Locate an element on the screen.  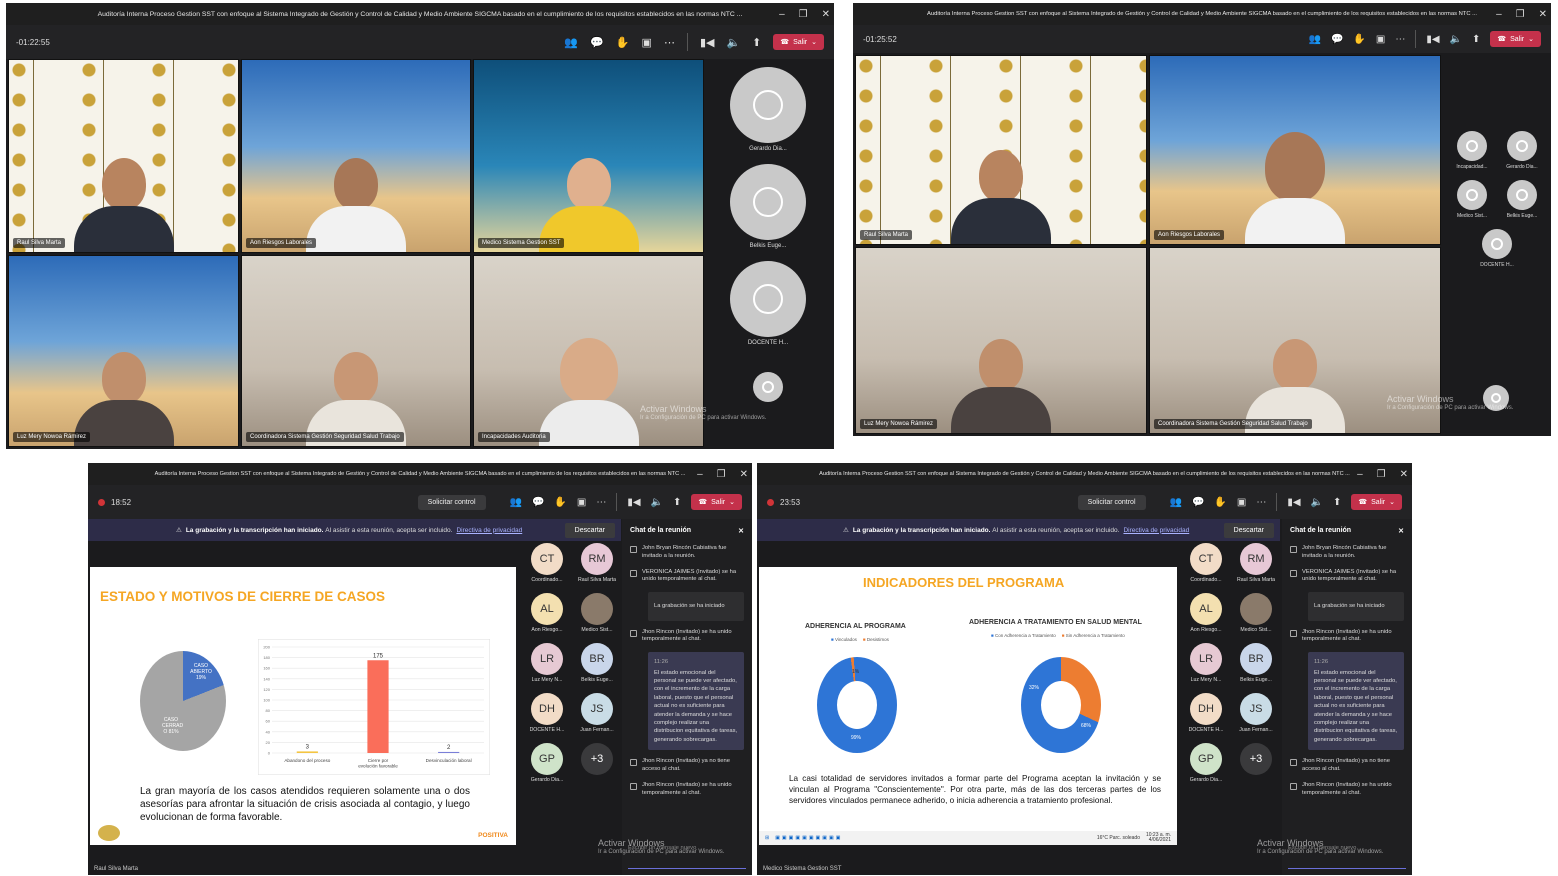
participant-name: Incapacidades Auditoria is located at coordinates (514, 437).